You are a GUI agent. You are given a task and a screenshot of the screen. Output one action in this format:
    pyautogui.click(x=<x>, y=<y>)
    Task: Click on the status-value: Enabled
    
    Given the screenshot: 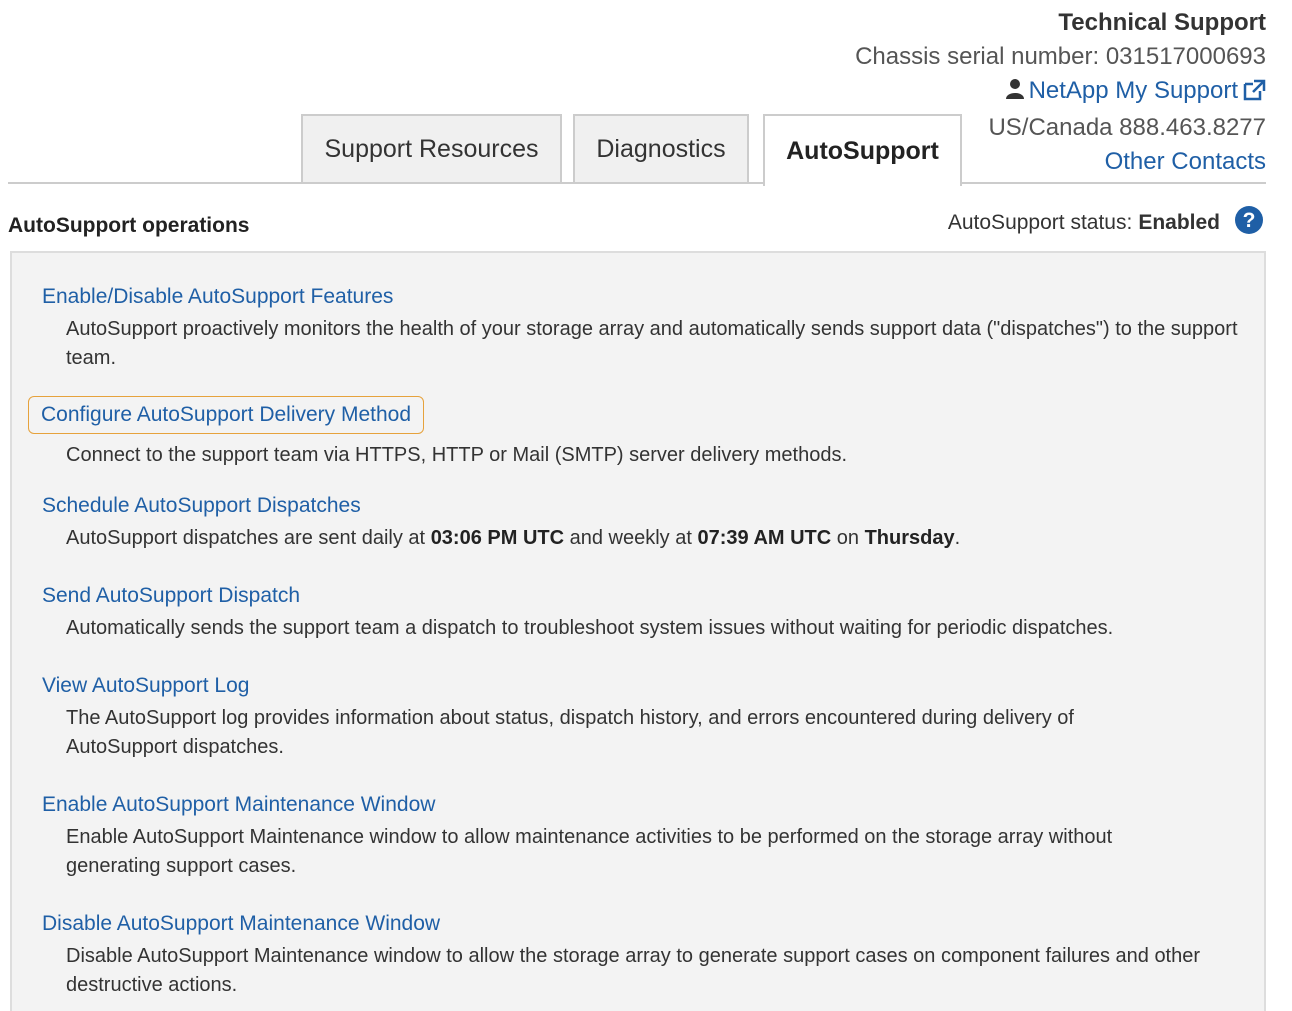 What is the action you would take?
    pyautogui.click(x=1179, y=222)
    